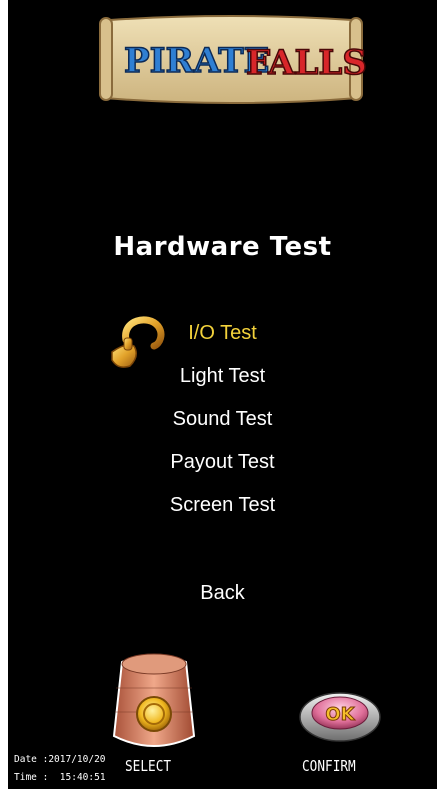  I want to click on page-title: Hardware Test, so click(222, 247).